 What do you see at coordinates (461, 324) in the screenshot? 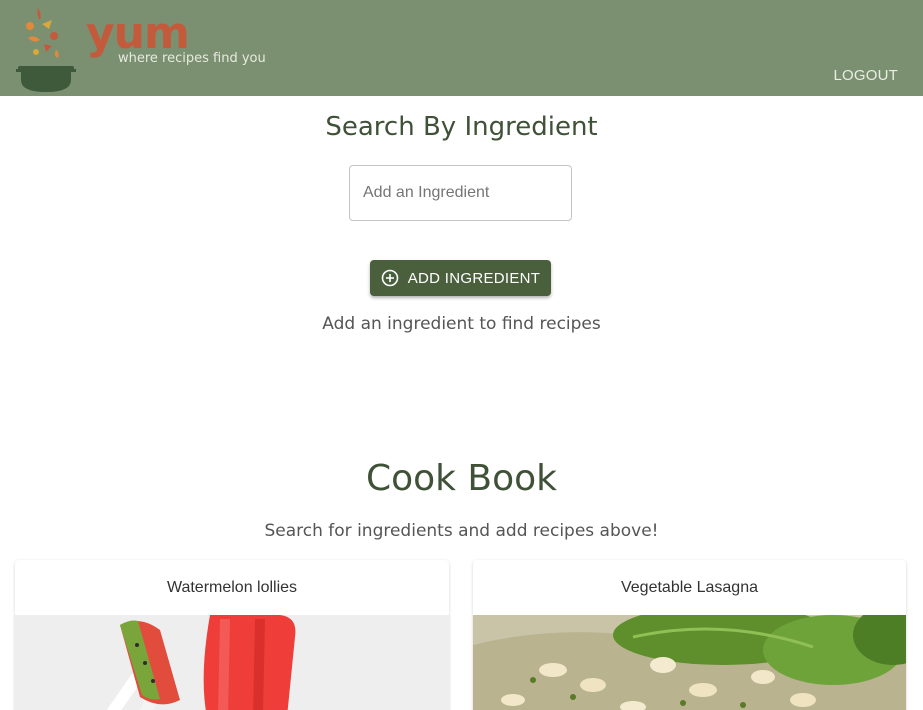
I see `search-hint: Add an ingredient to find recipes` at bounding box center [461, 324].